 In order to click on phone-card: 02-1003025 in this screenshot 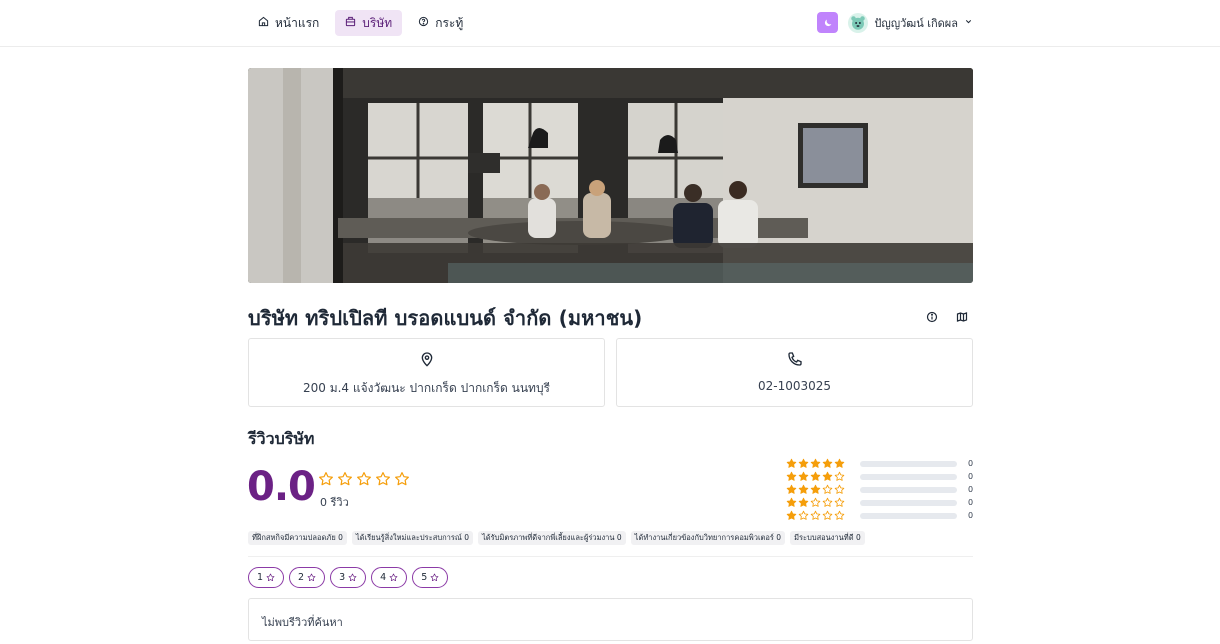, I will do `click(794, 372)`.